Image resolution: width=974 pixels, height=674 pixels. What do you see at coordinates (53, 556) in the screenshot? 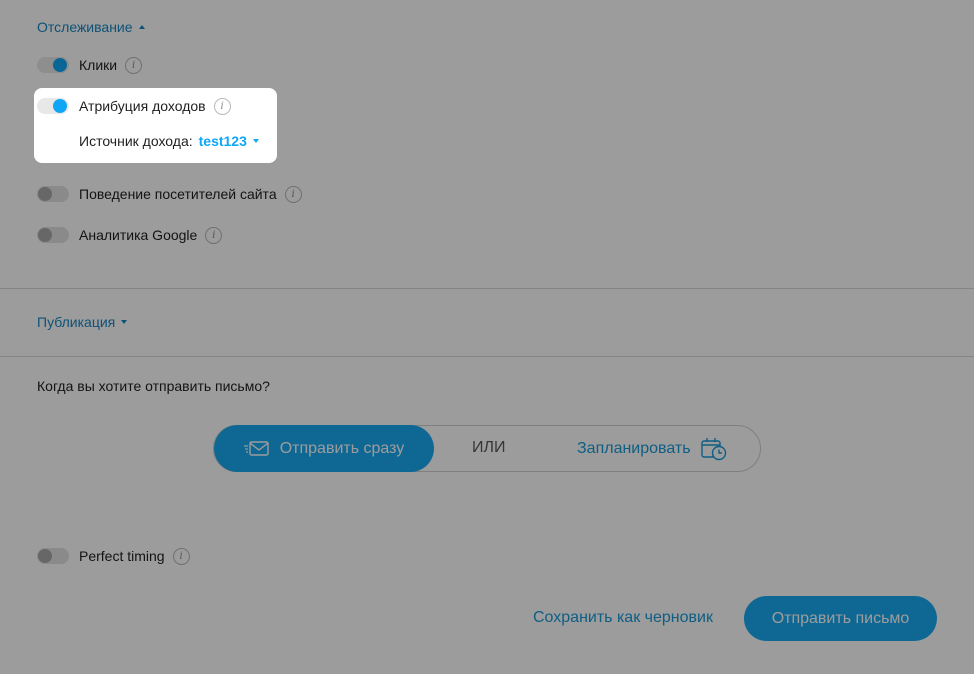
I see `perfect-timing-toggle` at bounding box center [53, 556].